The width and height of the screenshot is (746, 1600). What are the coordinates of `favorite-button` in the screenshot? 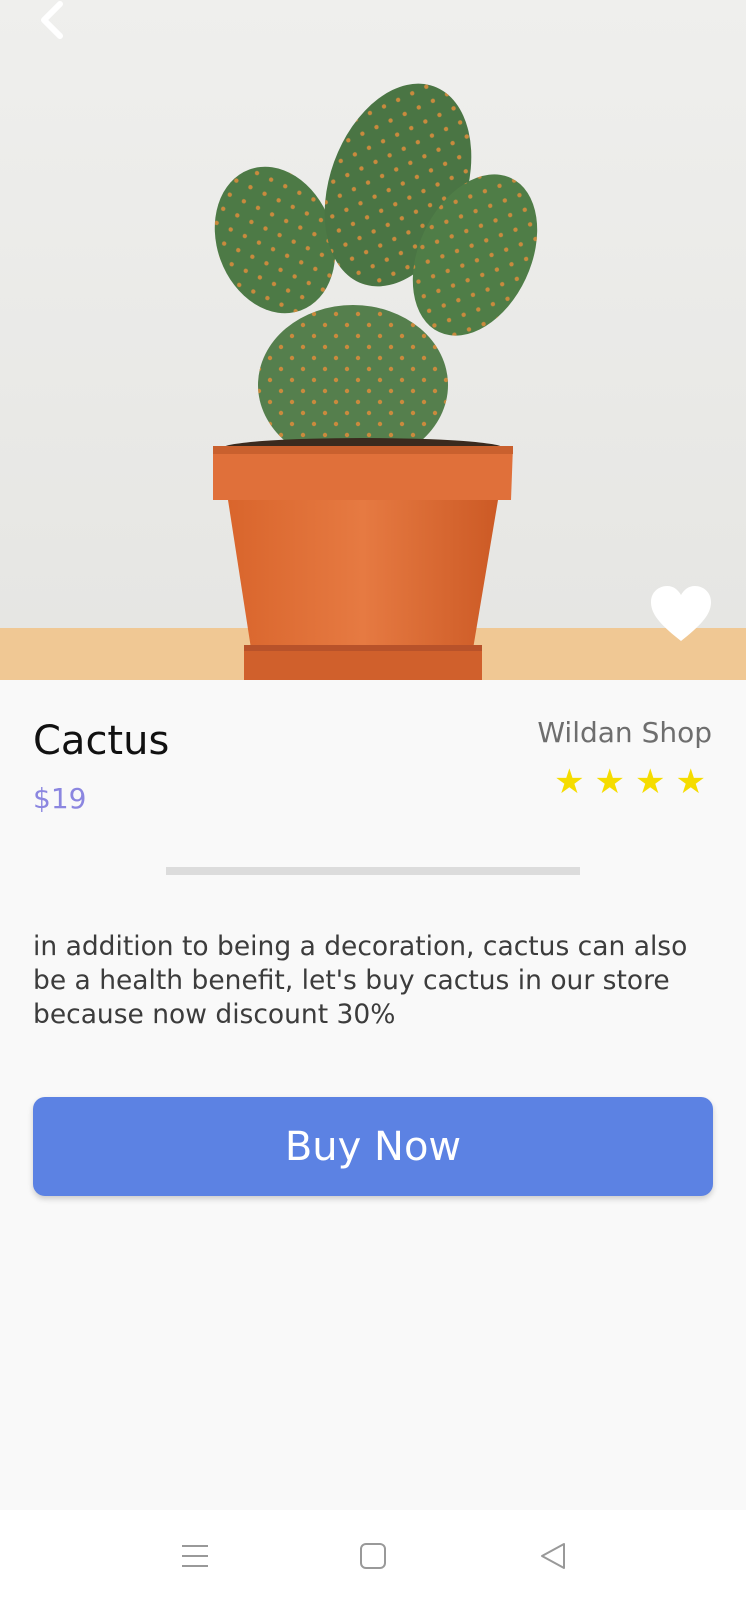 It's located at (681, 614).